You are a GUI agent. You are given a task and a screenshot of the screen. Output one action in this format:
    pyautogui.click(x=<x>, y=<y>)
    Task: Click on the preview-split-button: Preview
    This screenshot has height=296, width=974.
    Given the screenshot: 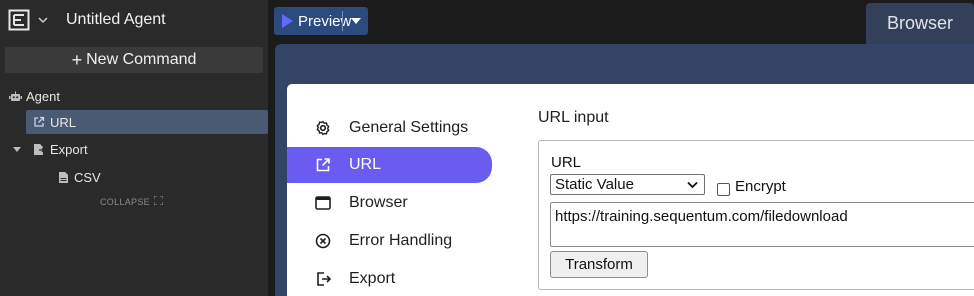 What is the action you would take?
    pyautogui.click(x=321, y=21)
    